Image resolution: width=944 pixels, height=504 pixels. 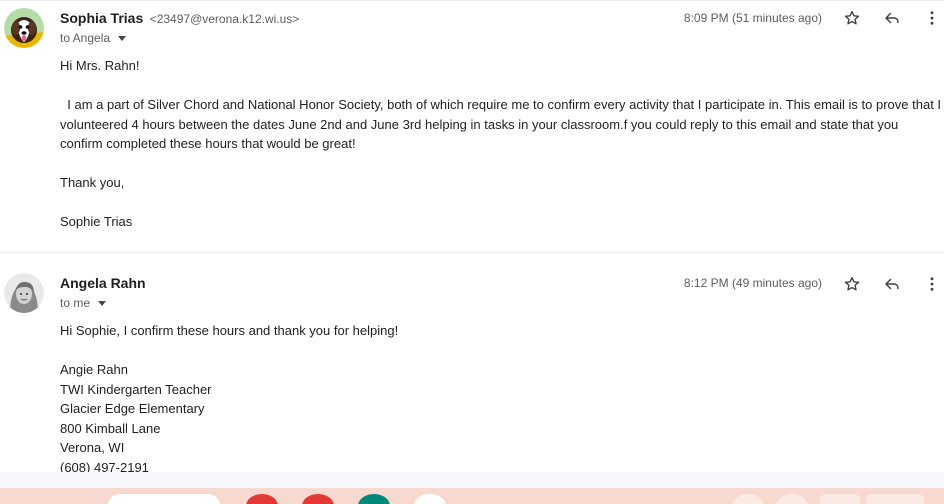 What do you see at coordinates (96, 221) in the screenshot?
I see `body-line: Sophie Trias` at bounding box center [96, 221].